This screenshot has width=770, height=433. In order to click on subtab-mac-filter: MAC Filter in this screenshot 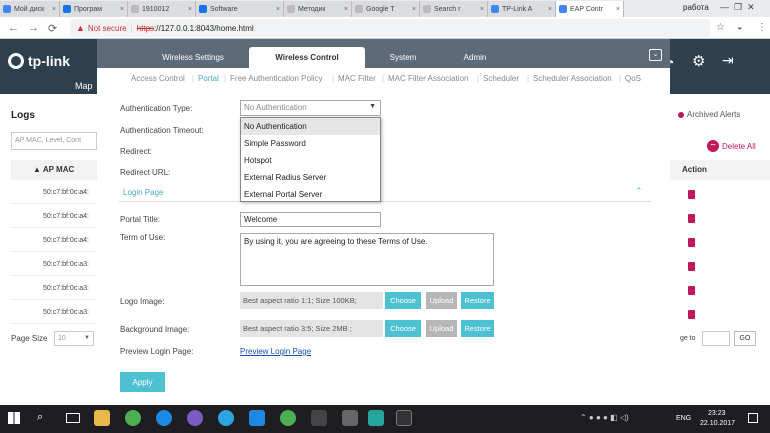, I will do `click(357, 78)`.